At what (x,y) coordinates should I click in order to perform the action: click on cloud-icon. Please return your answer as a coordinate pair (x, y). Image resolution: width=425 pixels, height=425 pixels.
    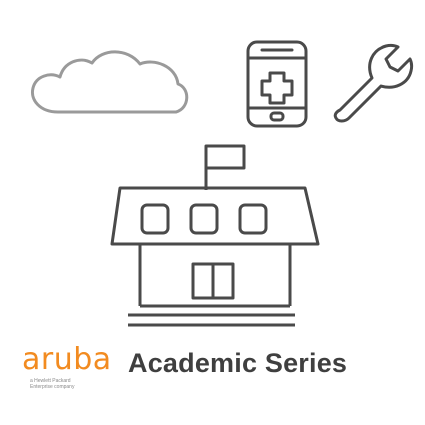
    Looking at the image, I should click on (109, 82).